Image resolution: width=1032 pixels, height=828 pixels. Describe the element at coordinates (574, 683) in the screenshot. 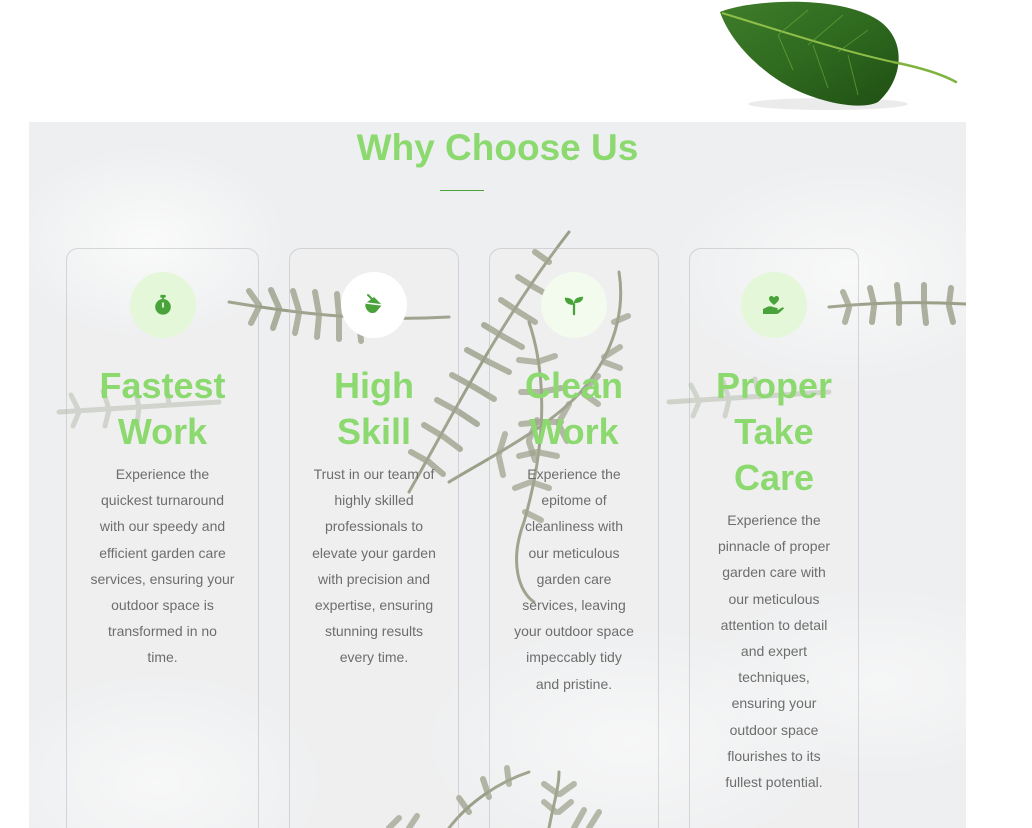

I see `card-text-line: and pristine.` at that location.